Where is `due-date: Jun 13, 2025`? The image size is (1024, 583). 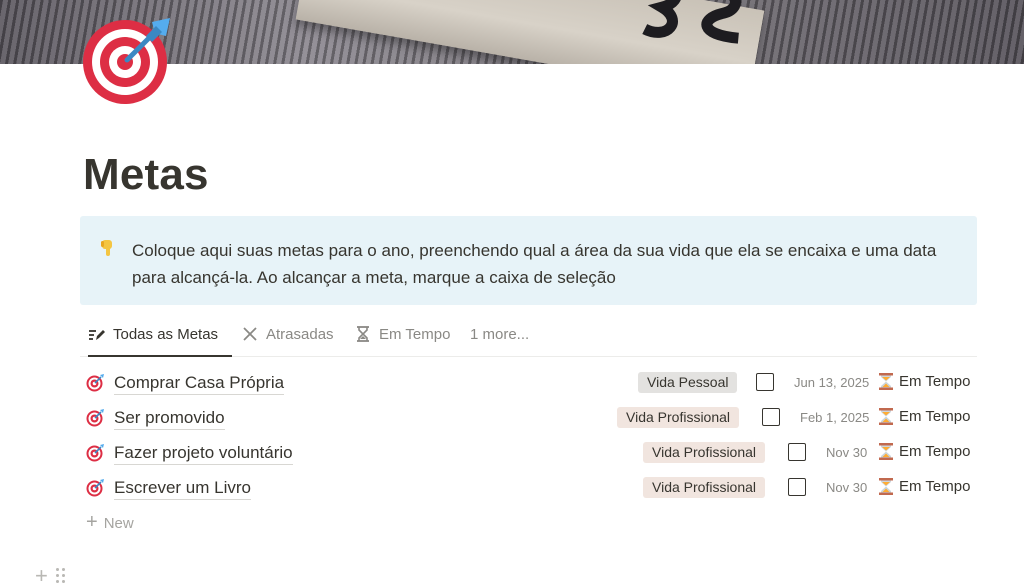
due-date: Jun 13, 2025 is located at coordinates (831, 382).